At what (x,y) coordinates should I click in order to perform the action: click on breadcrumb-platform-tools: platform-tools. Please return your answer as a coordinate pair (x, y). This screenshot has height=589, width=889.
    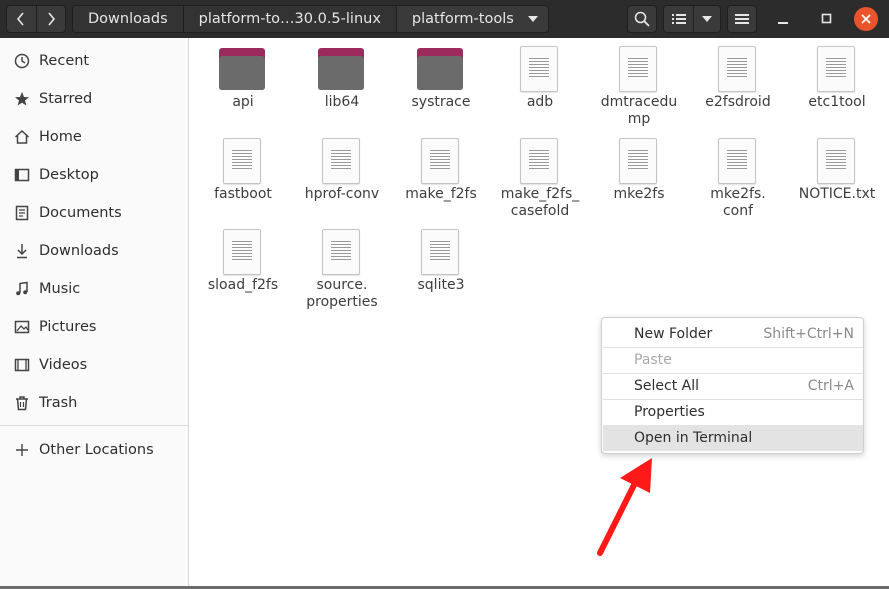
    Looking at the image, I should click on (472, 19).